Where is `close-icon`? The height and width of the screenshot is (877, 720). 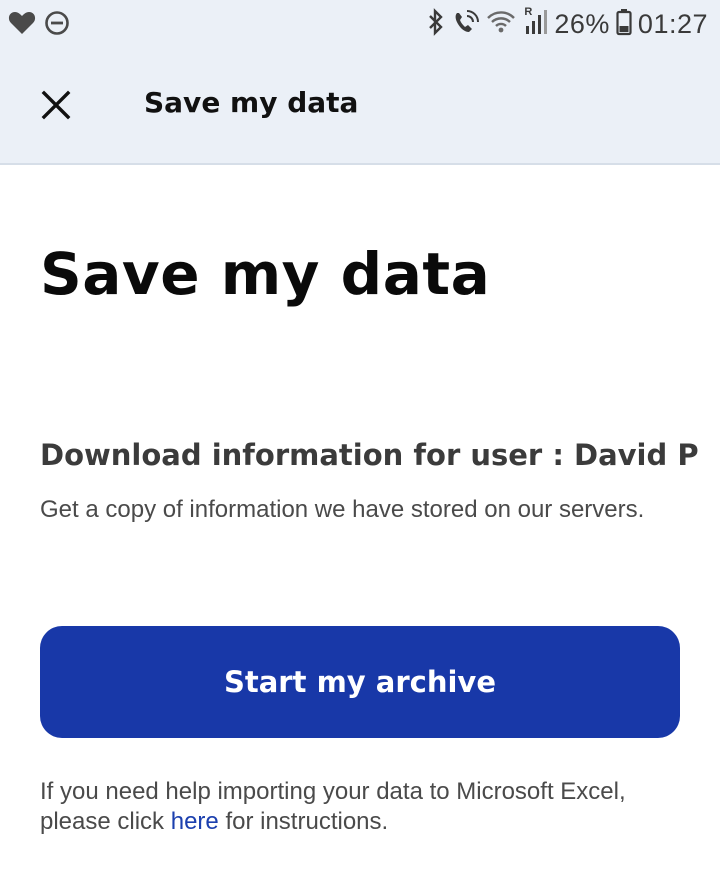 close-icon is located at coordinates (56, 107).